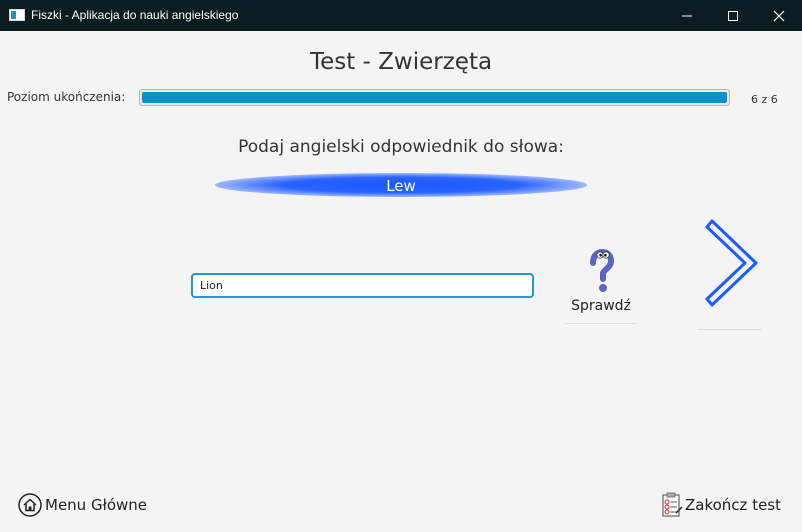 This screenshot has height=532, width=802. I want to click on page-title: Test - Zwierzęta, so click(401, 62).